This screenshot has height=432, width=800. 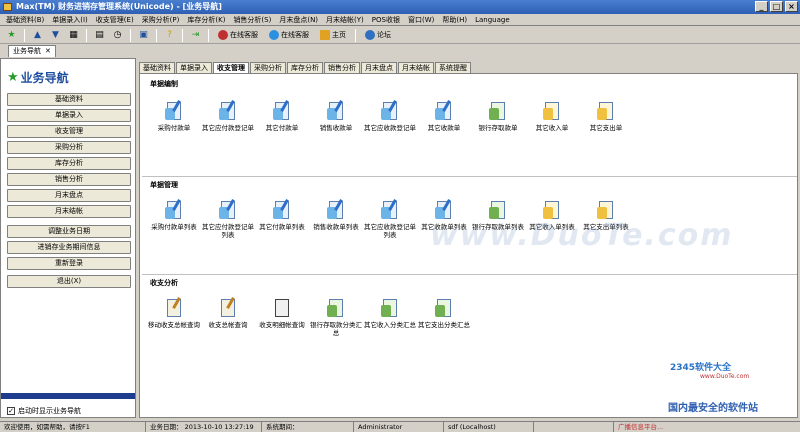 I want to click on online-service-link-2: 在线客服, so click(x=289, y=35).